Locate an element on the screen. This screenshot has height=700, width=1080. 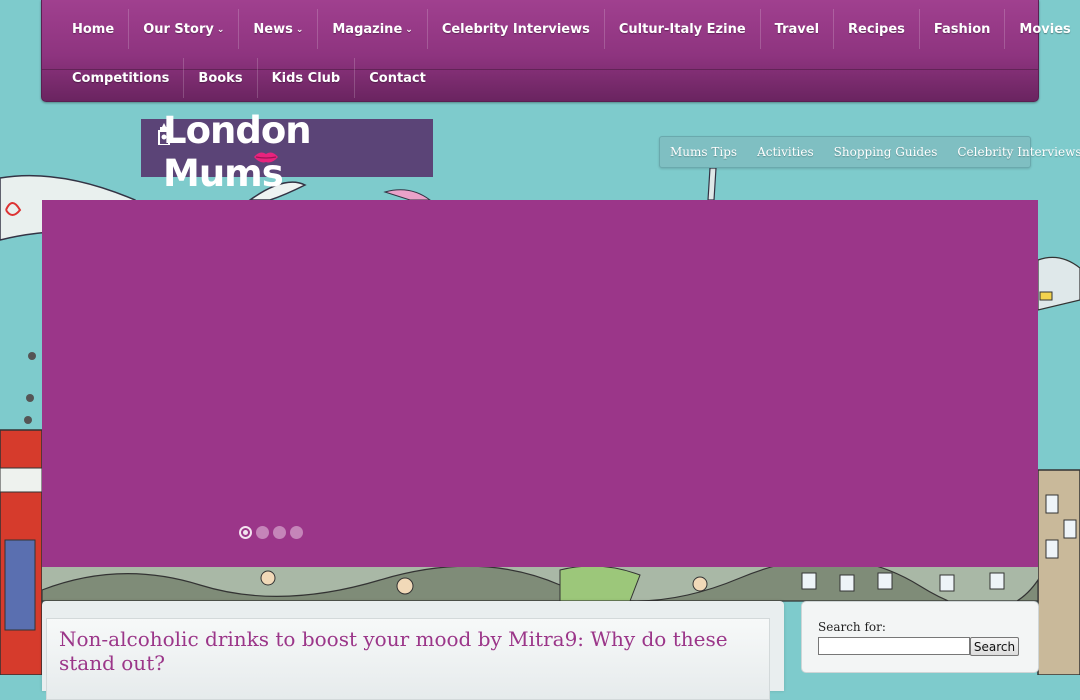
site-logo: London Mums is located at coordinates (287, 152).